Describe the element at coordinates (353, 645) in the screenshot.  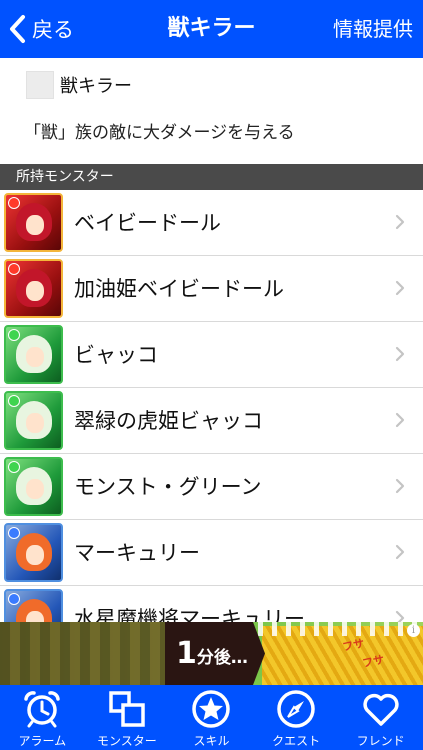
I see `ad-fusa-1: フサ` at that location.